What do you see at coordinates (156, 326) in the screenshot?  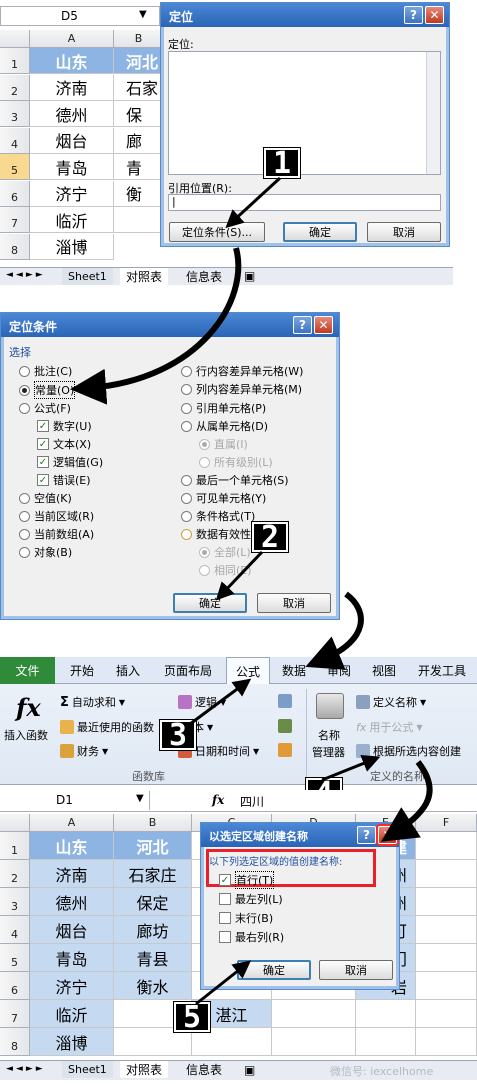 I see `arrow-to-special` at bounding box center [156, 326].